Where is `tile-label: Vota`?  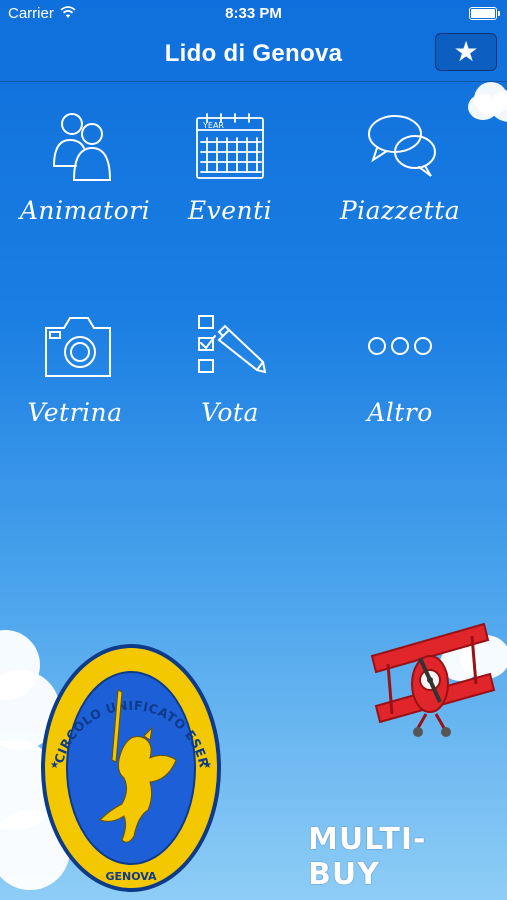
tile-label: Vota is located at coordinates (230, 412).